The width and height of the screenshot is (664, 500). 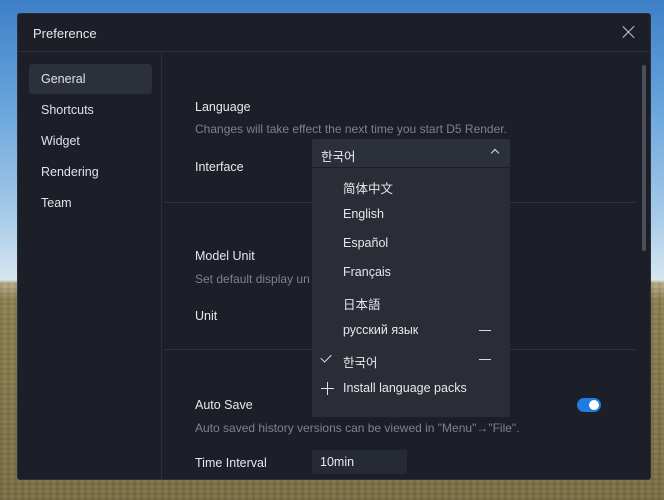 What do you see at coordinates (90, 172) in the screenshot?
I see `sidebar-item-rendering: Rendering` at bounding box center [90, 172].